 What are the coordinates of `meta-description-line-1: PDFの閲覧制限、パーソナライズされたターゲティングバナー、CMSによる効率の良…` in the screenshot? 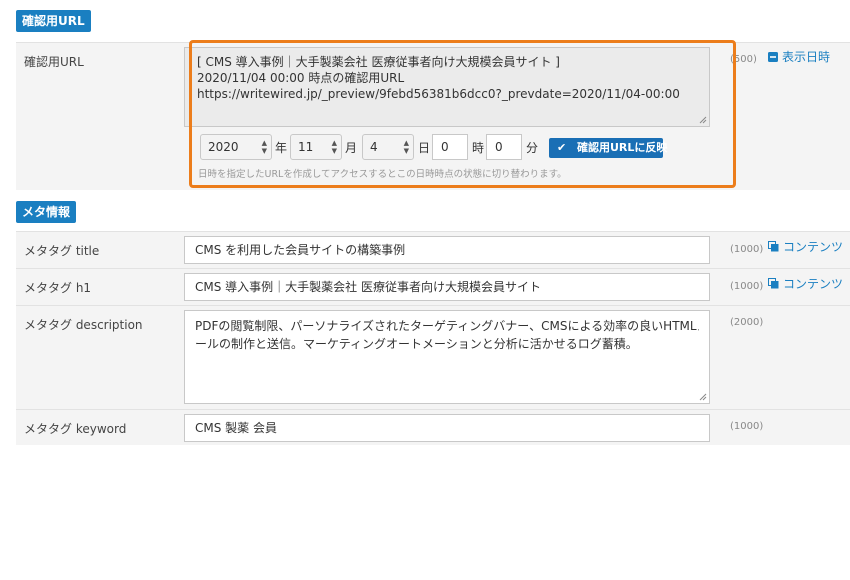 It's located at (447, 326).